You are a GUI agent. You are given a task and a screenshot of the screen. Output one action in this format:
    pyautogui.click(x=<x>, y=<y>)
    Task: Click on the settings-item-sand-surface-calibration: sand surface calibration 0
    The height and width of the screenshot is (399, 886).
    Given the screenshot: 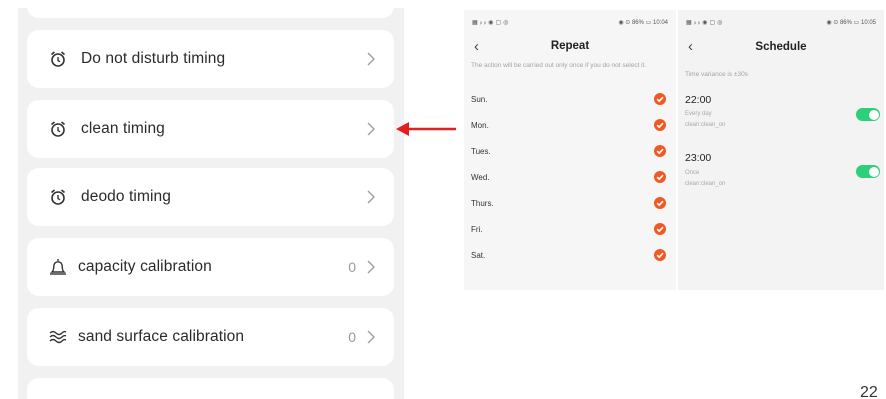 What is the action you would take?
    pyautogui.click(x=210, y=337)
    